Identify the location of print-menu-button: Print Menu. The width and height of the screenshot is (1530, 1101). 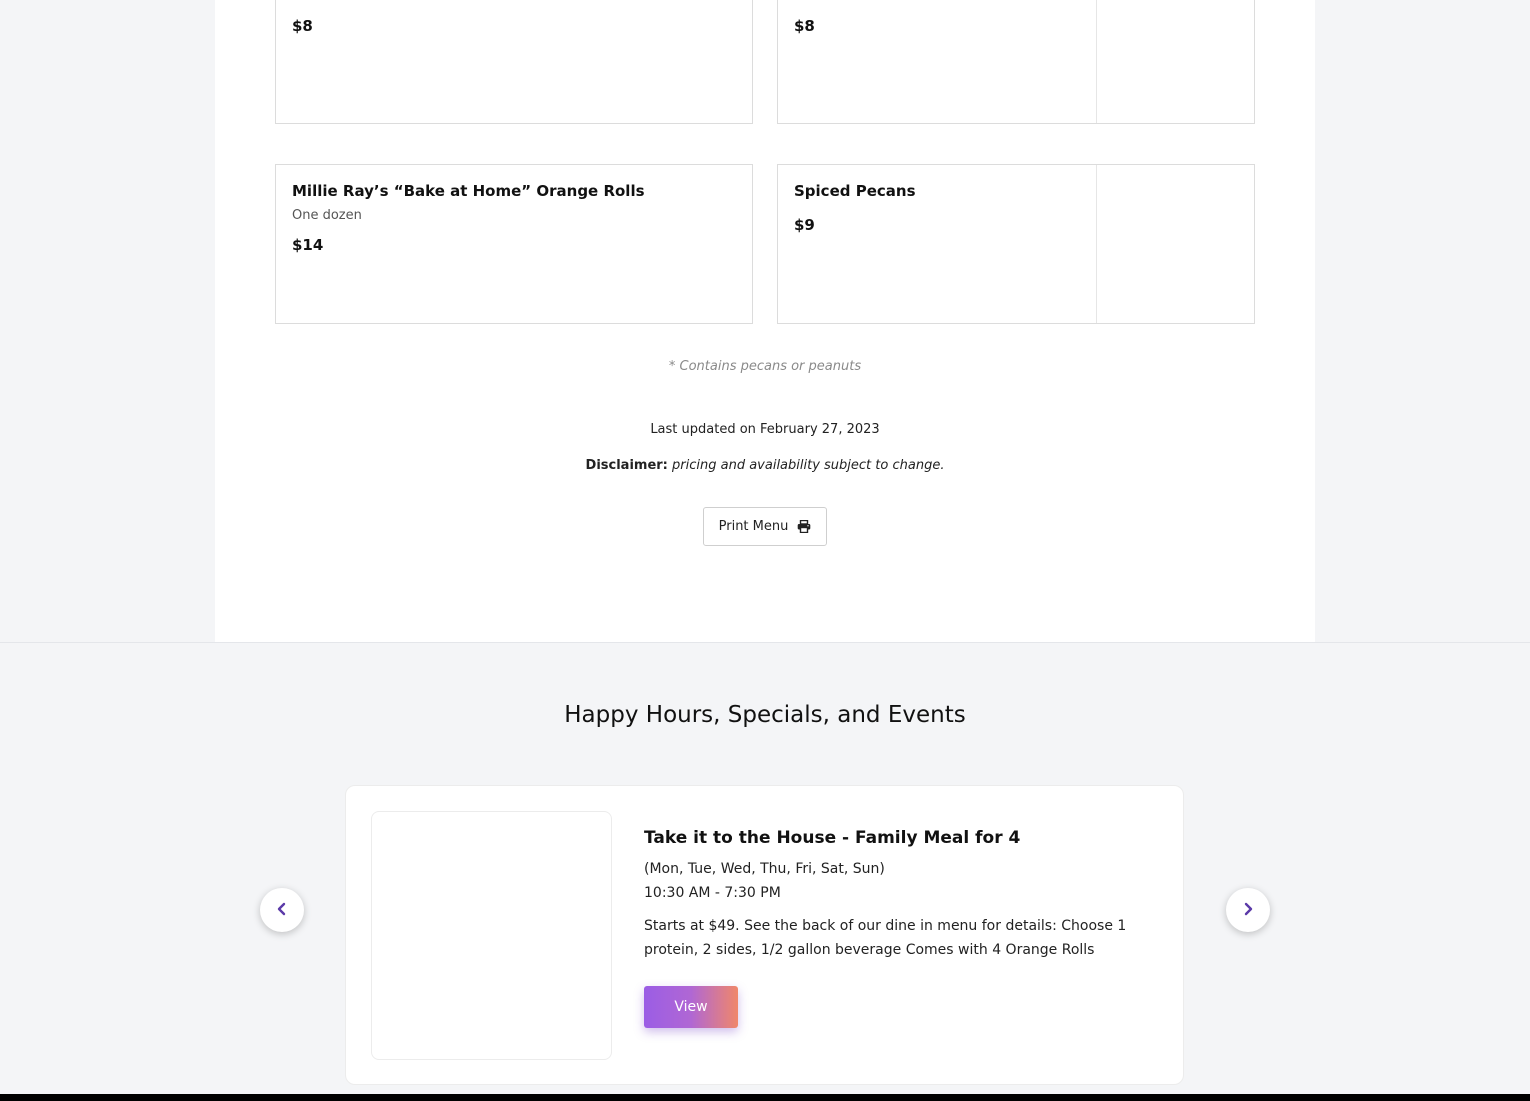
(765, 526).